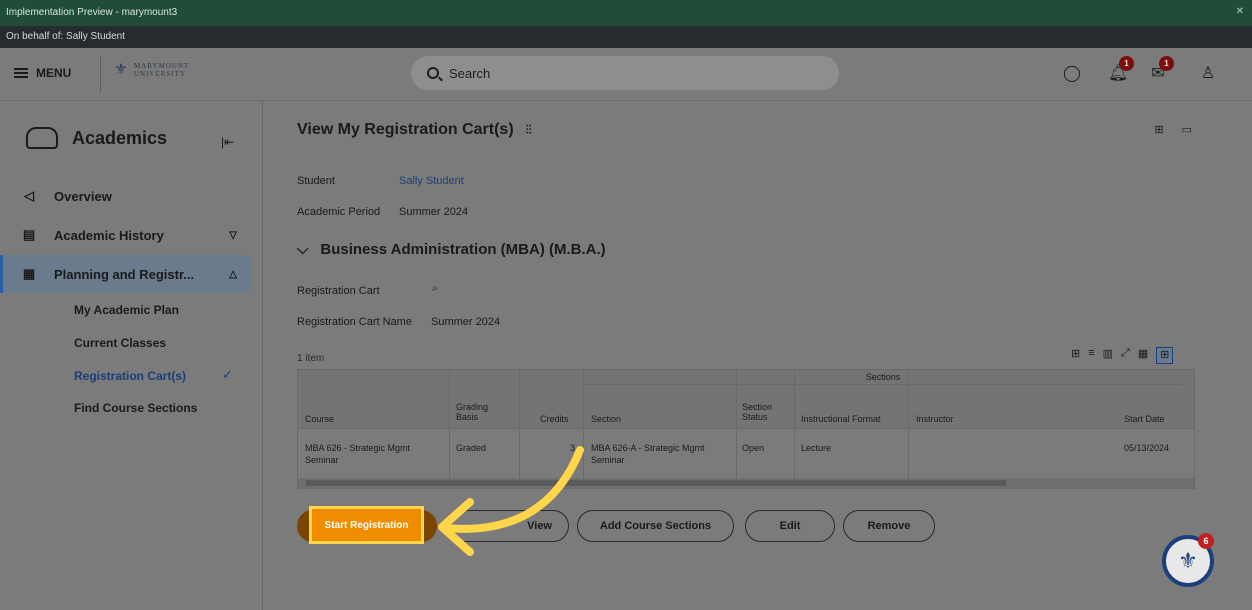 This screenshot has height=610, width=1252. What do you see at coordinates (135, 408) in the screenshot?
I see `sidebar-subitem-find-course-sections: Find Course Sections` at bounding box center [135, 408].